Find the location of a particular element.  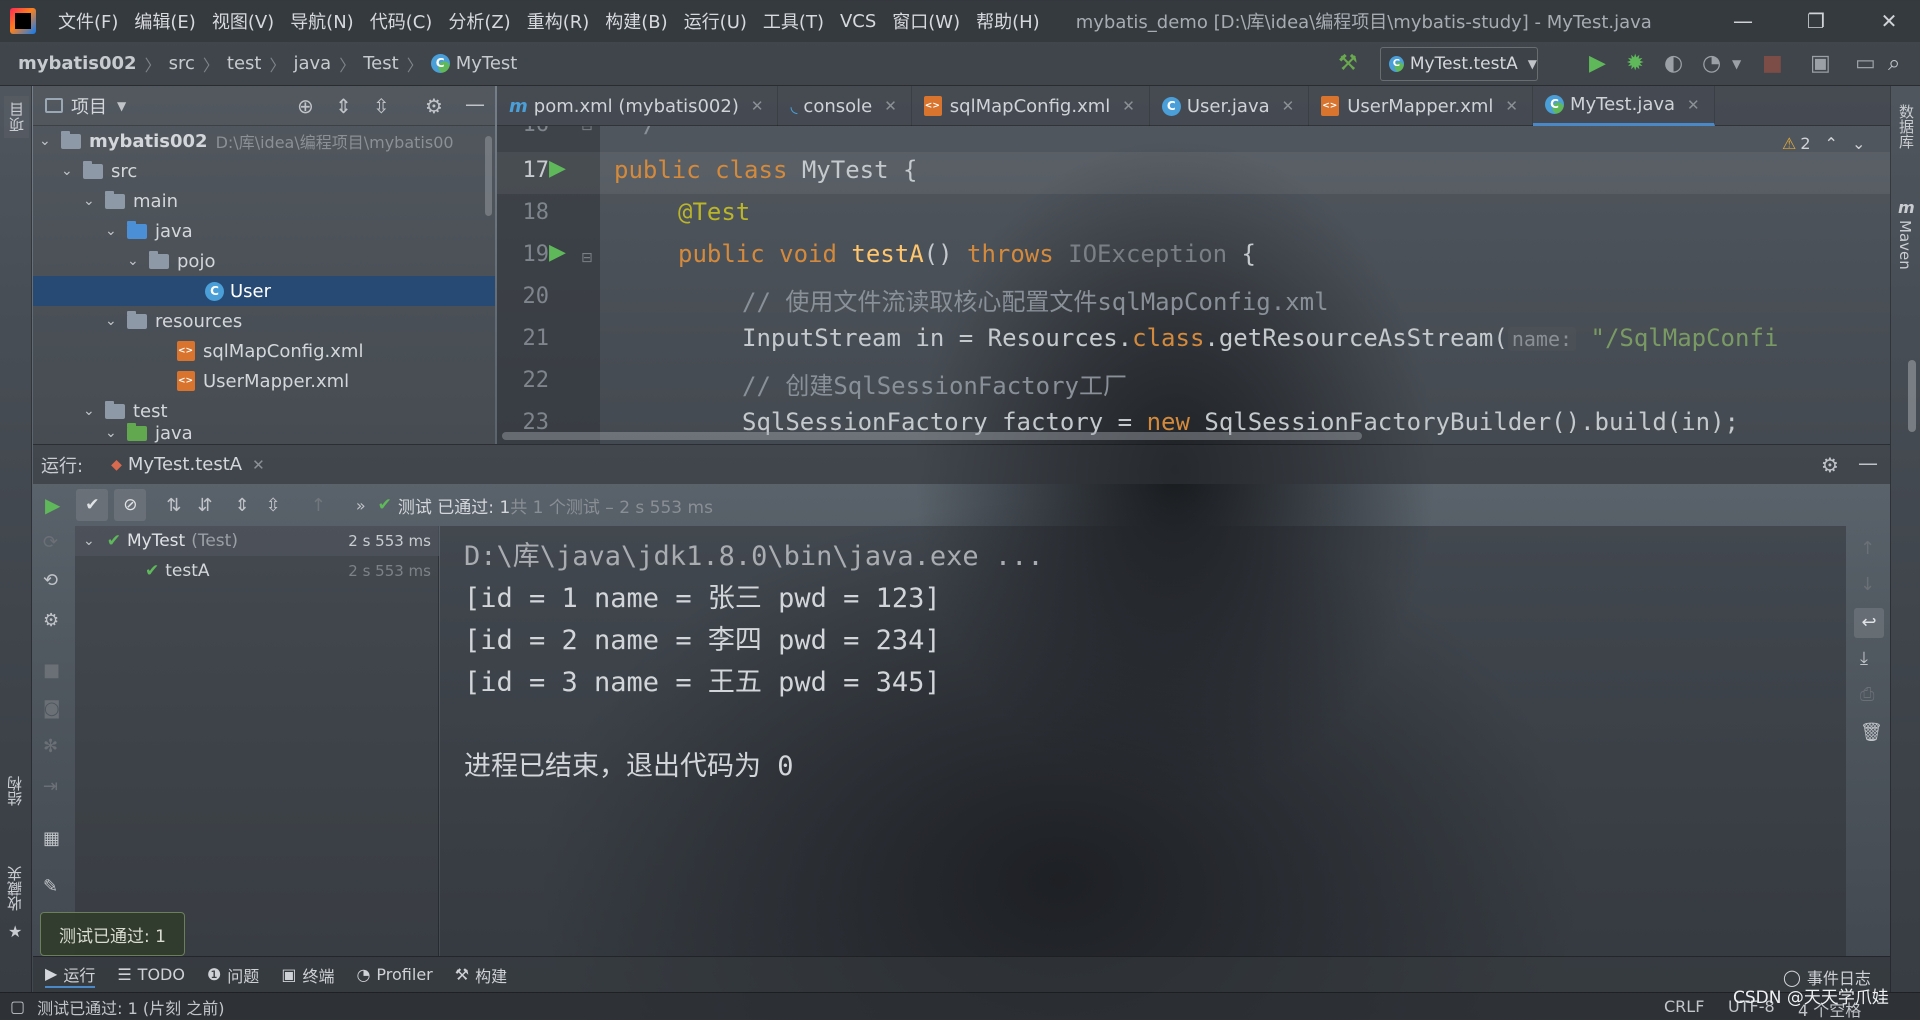

status-message: 测试已通过: 1 (片刻 之前) is located at coordinates (130, 1007).